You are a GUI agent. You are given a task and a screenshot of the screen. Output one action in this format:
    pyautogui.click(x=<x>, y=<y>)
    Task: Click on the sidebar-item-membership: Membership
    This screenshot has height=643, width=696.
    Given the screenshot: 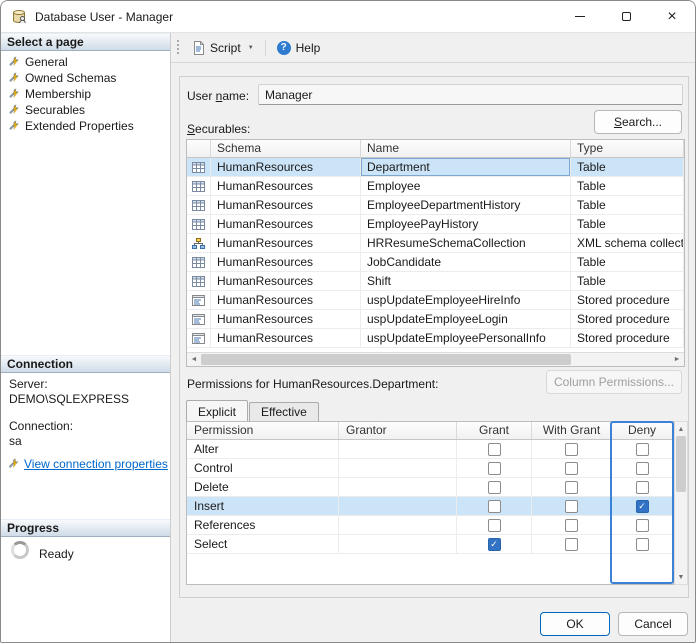 What is the action you would take?
    pyautogui.click(x=85, y=94)
    